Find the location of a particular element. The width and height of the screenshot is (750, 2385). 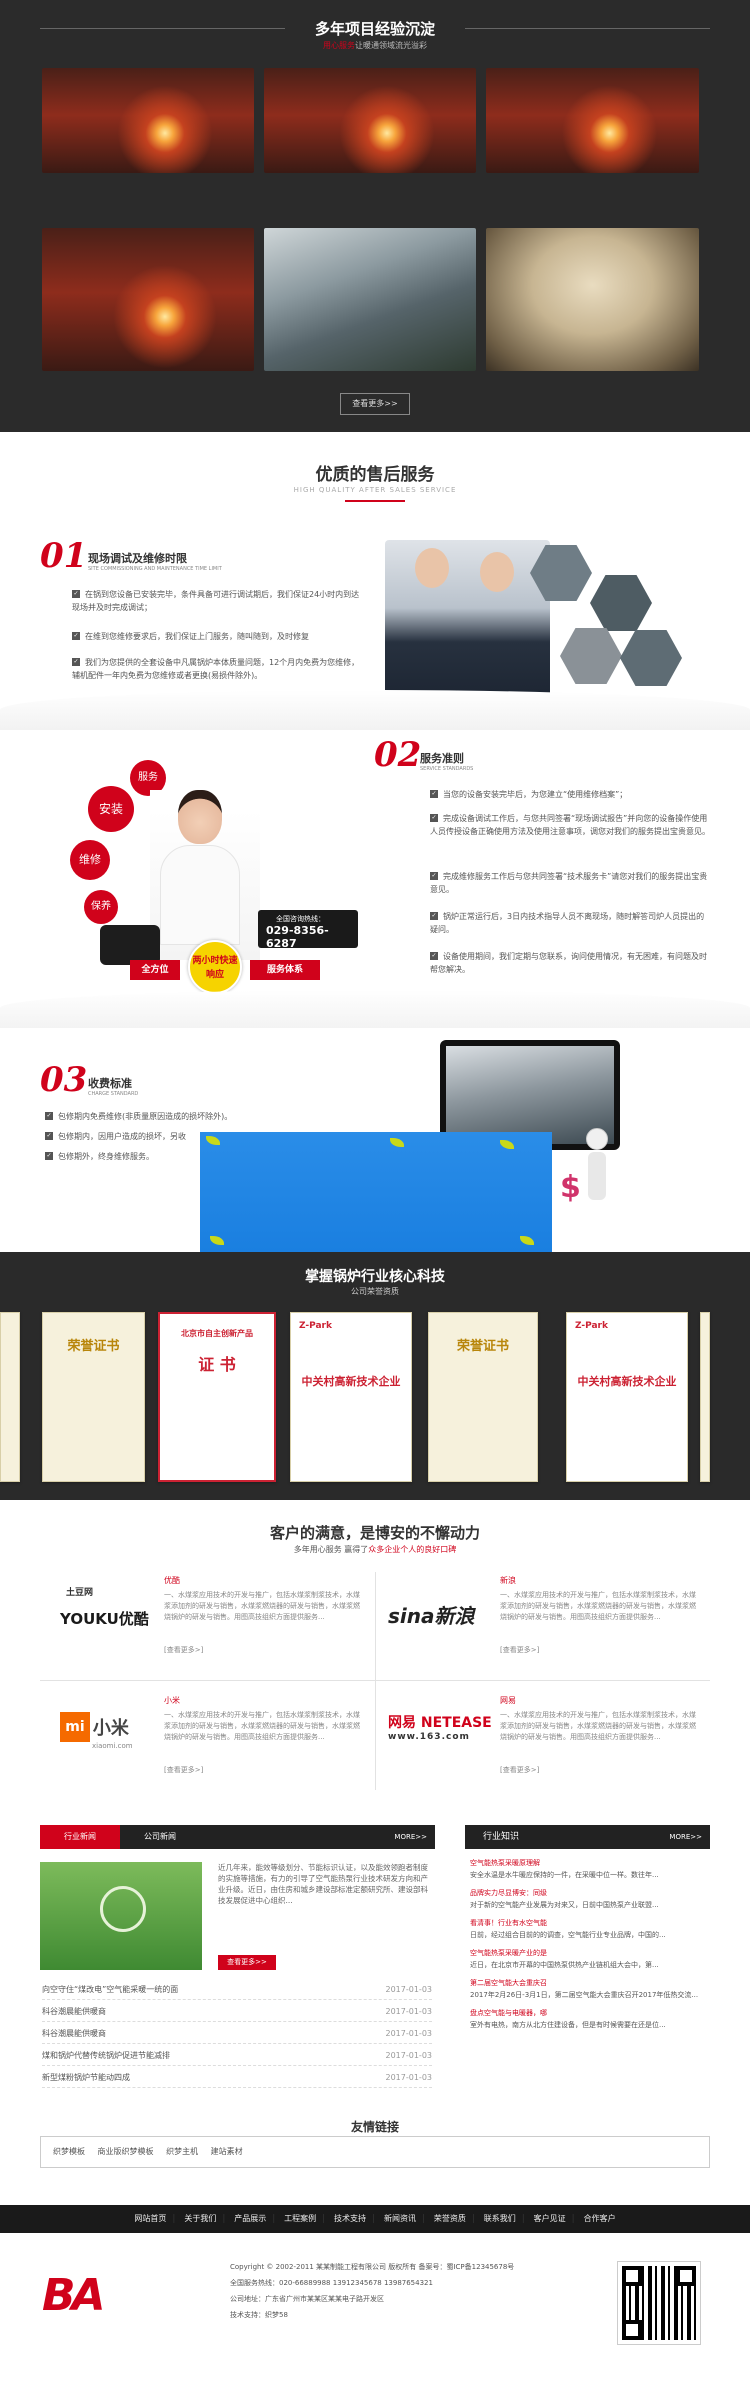

client-1-name: 优酷 is located at coordinates (172, 1580).